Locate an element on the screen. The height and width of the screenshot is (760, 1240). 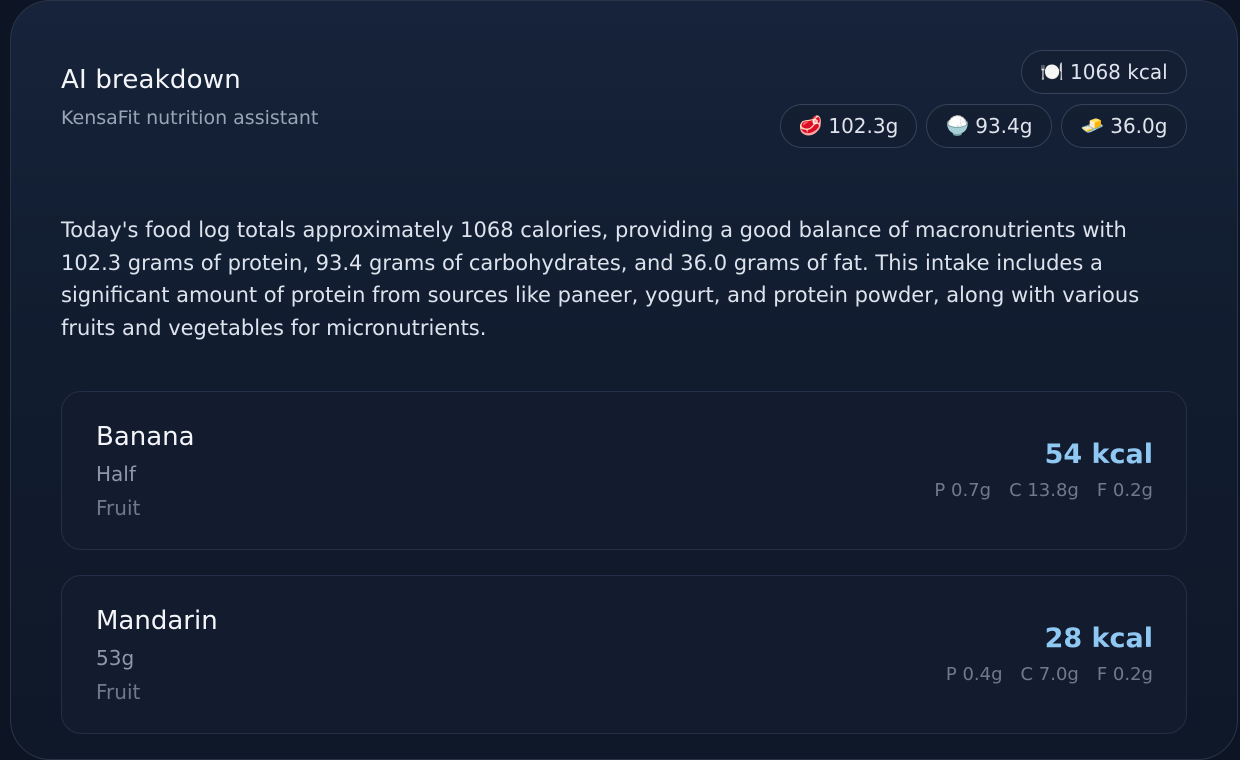
total-fat-badge: 🧈 36.0g is located at coordinates (1124, 126).